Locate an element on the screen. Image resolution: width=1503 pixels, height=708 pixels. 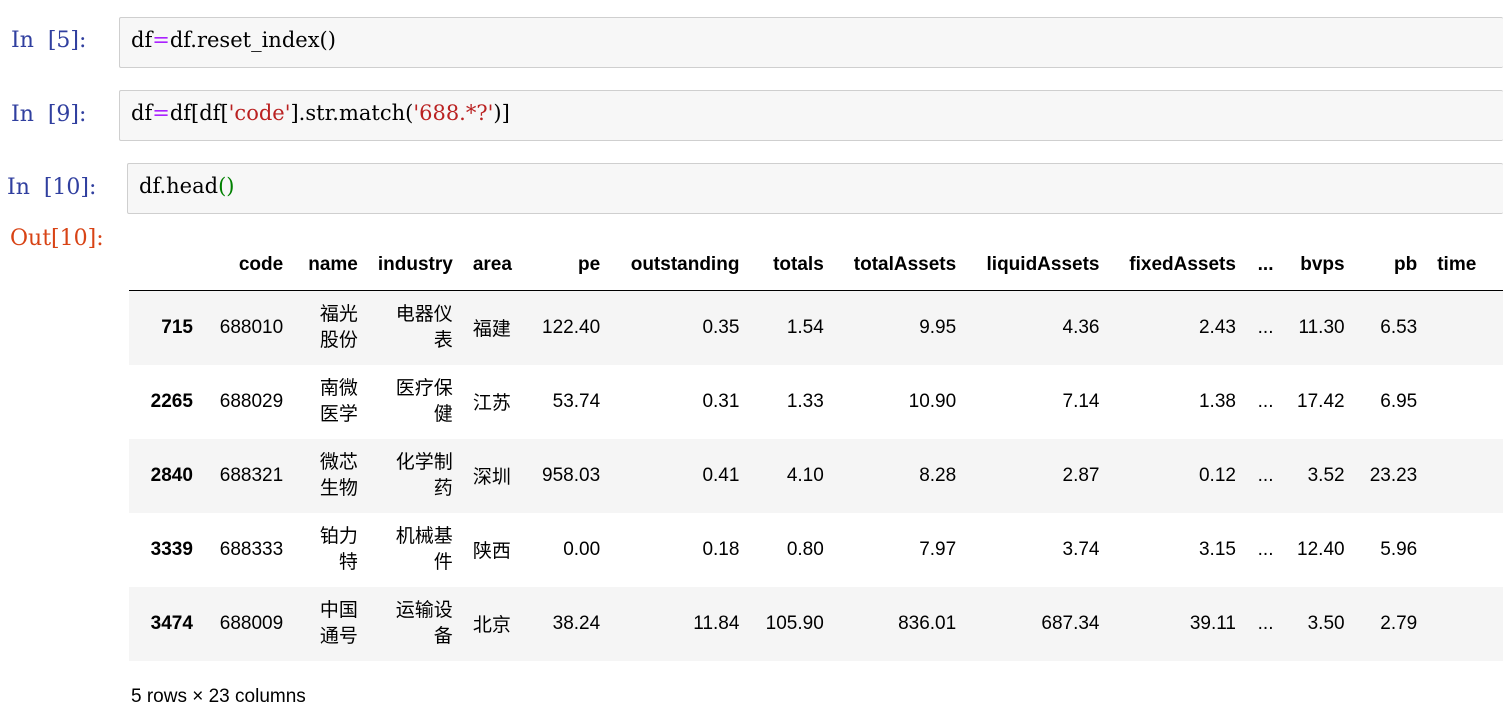
column-header-pe: pe is located at coordinates (568, 265).